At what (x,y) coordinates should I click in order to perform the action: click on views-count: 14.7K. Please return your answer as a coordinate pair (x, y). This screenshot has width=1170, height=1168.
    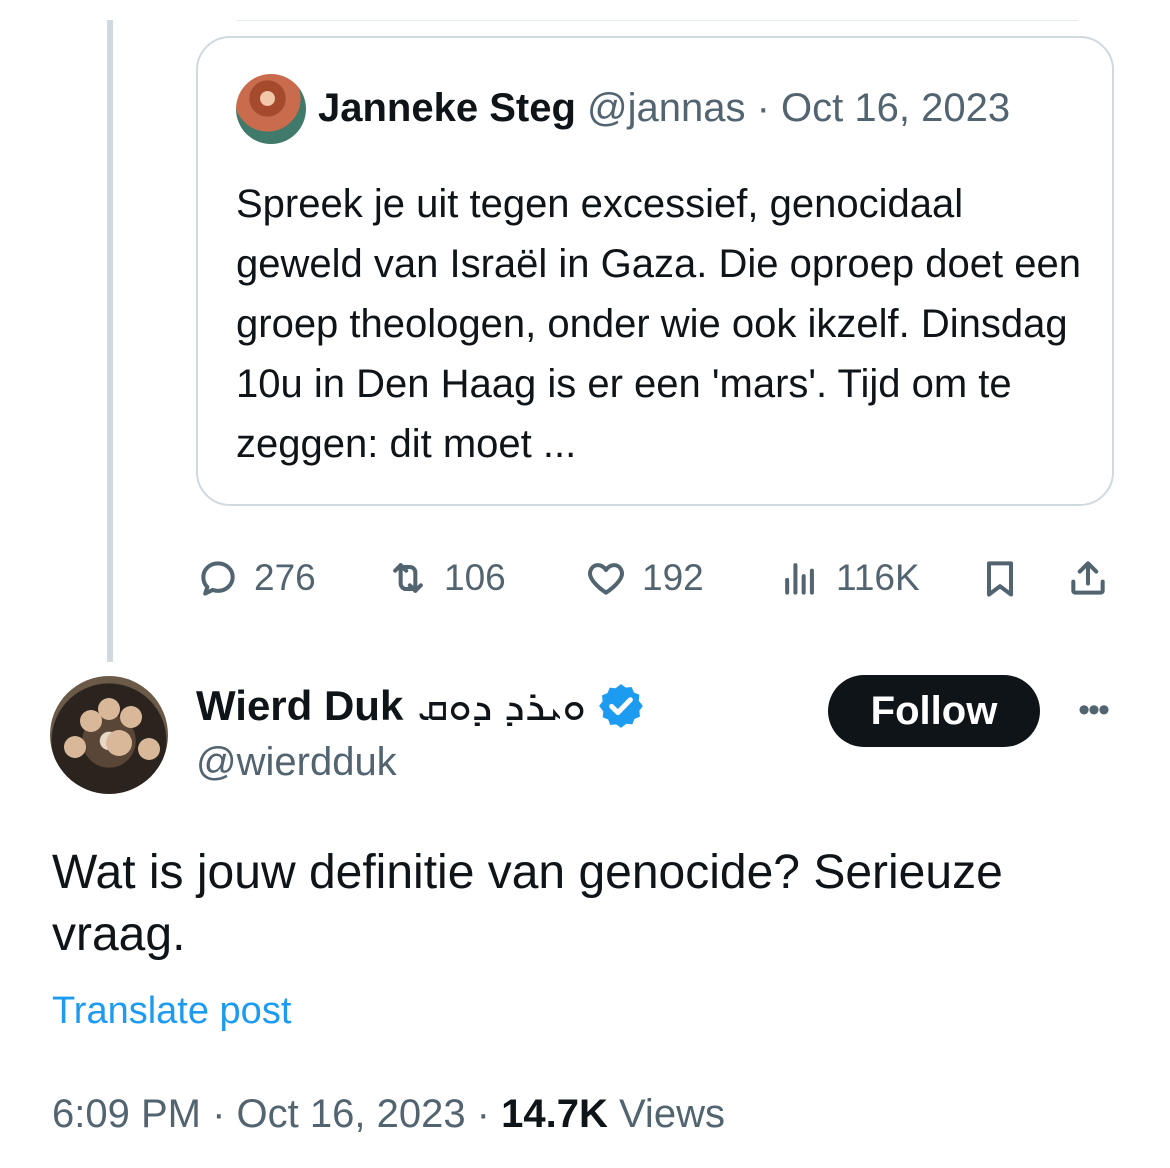
    Looking at the image, I should click on (554, 1114).